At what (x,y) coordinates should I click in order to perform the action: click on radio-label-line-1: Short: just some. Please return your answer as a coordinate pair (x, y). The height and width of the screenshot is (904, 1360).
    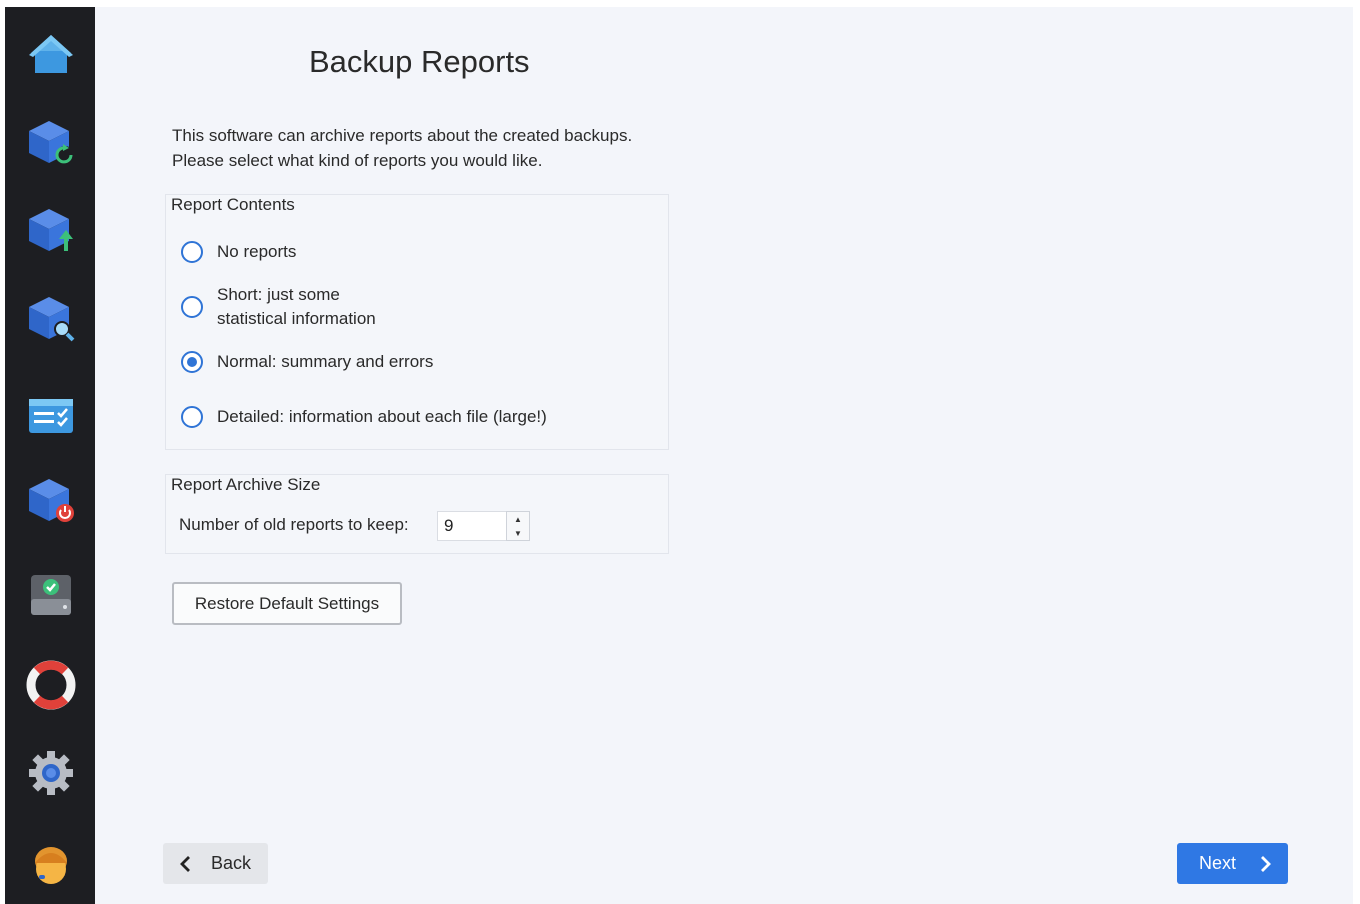
    Looking at the image, I should click on (278, 294).